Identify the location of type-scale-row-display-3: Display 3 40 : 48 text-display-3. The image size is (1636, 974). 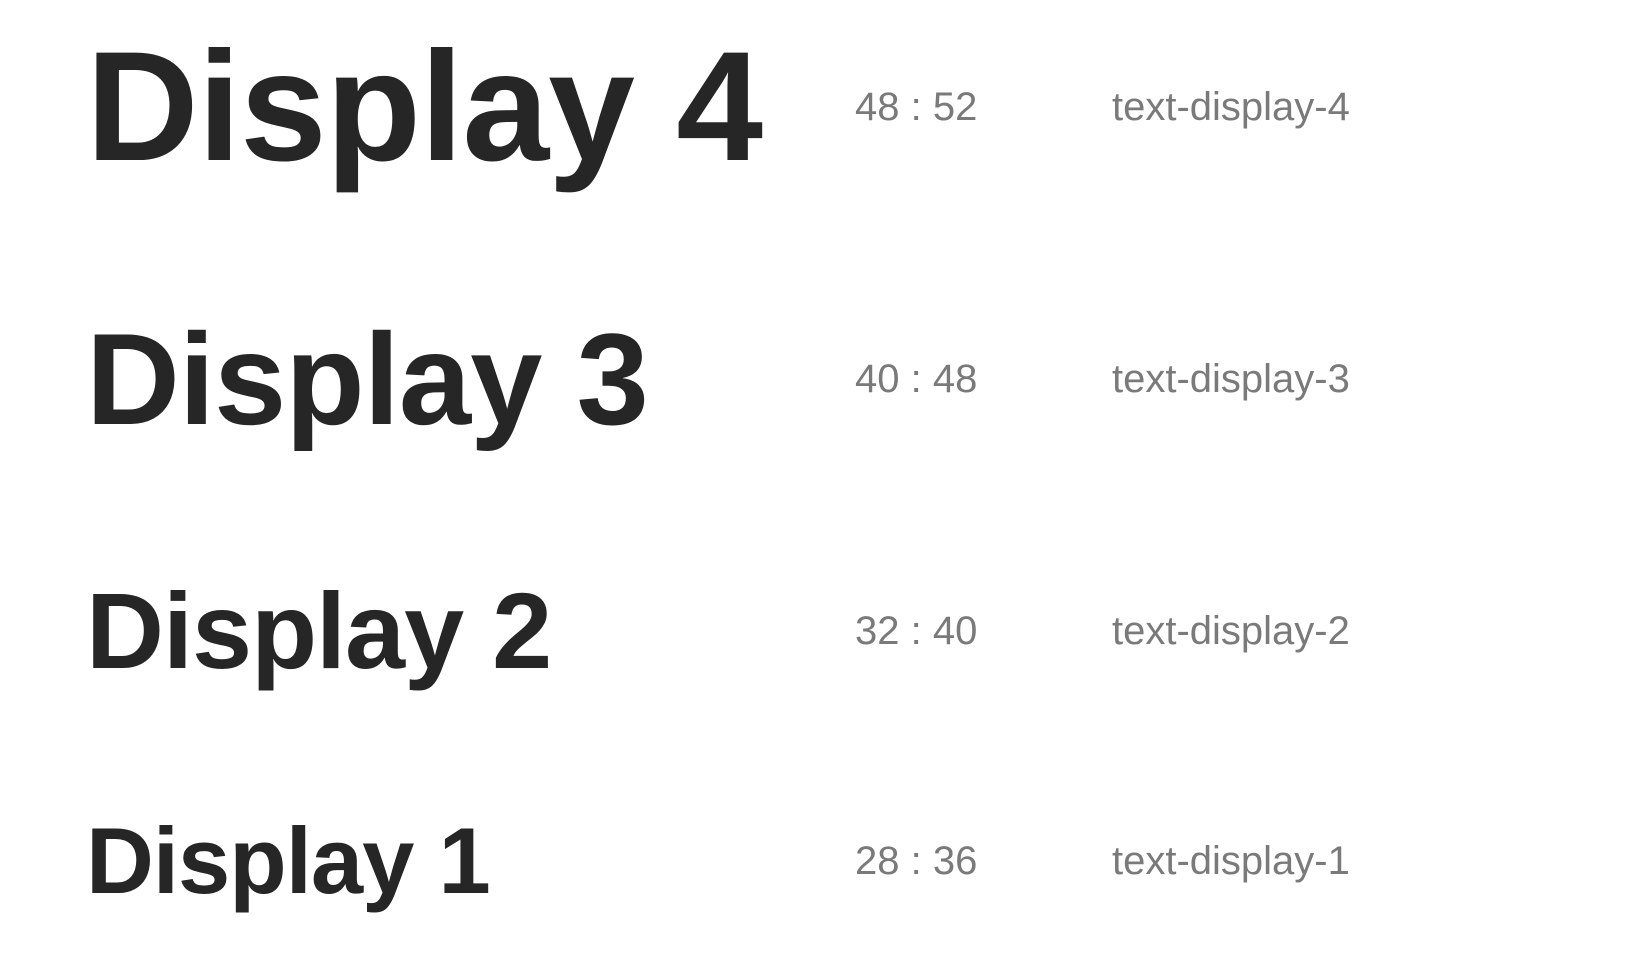
(818, 379).